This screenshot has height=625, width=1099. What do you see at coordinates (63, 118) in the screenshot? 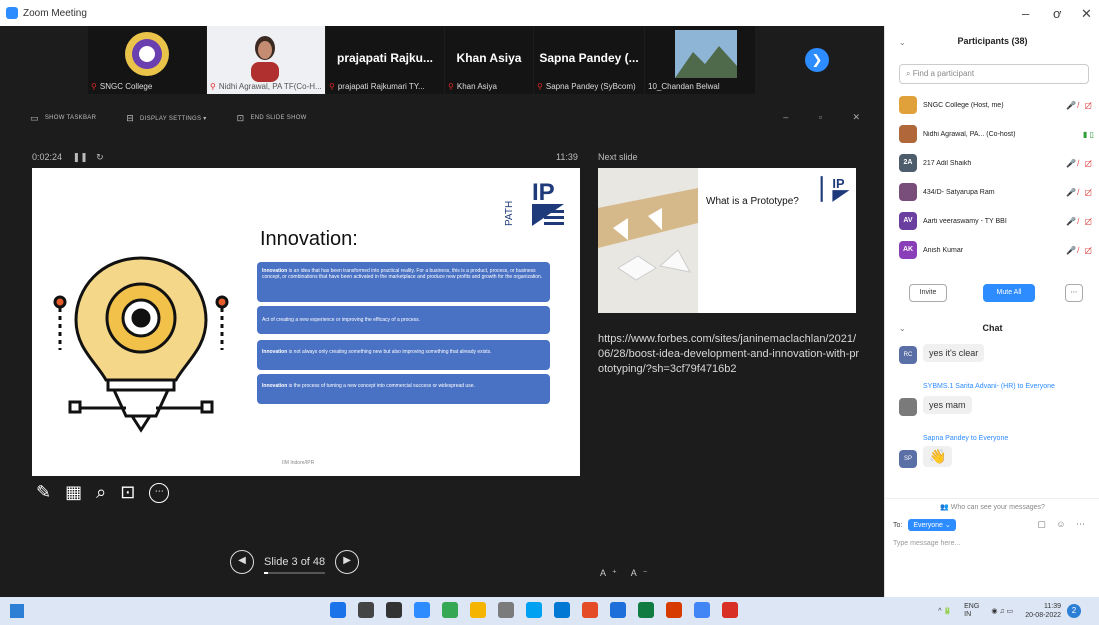
I see `show-taskbar-button: ▭ SHOW TASKBAR` at bounding box center [63, 118].